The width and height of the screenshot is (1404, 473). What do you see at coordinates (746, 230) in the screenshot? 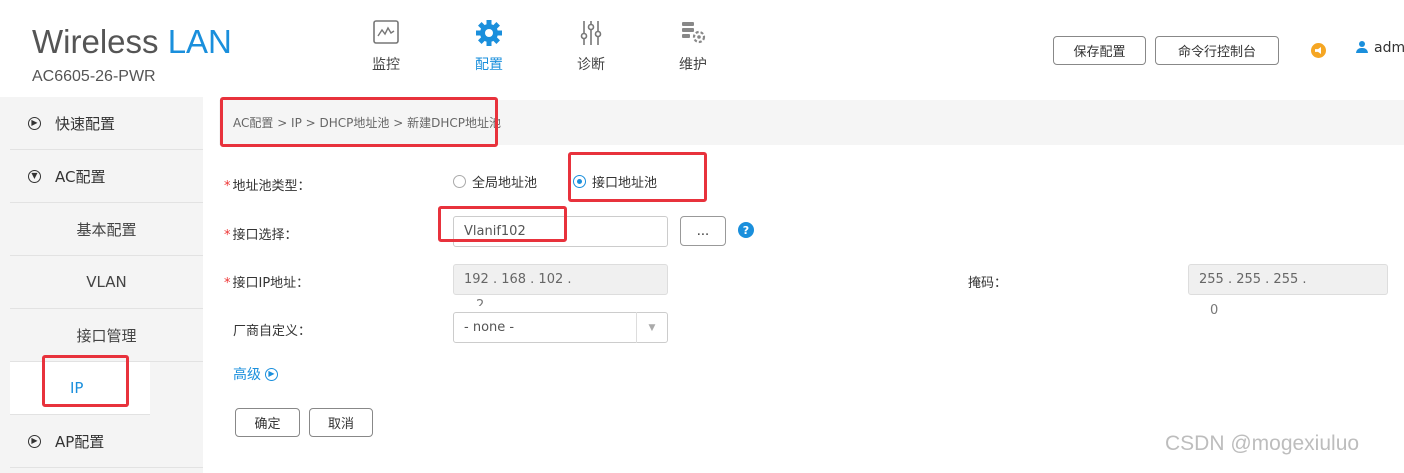
I see `help-icon: ?` at bounding box center [746, 230].